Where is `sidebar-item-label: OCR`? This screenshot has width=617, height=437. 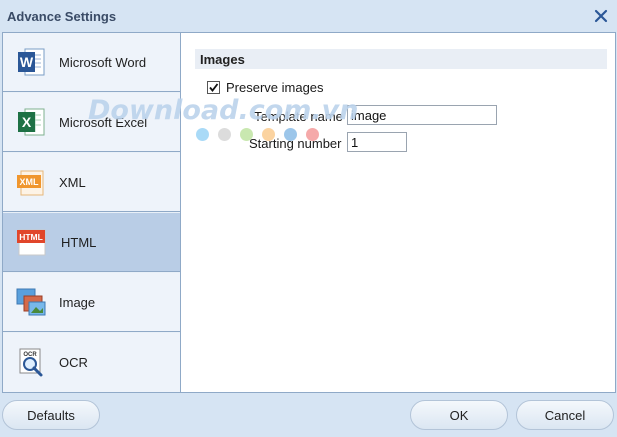
sidebar-item-label: OCR is located at coordinates (73, 362).